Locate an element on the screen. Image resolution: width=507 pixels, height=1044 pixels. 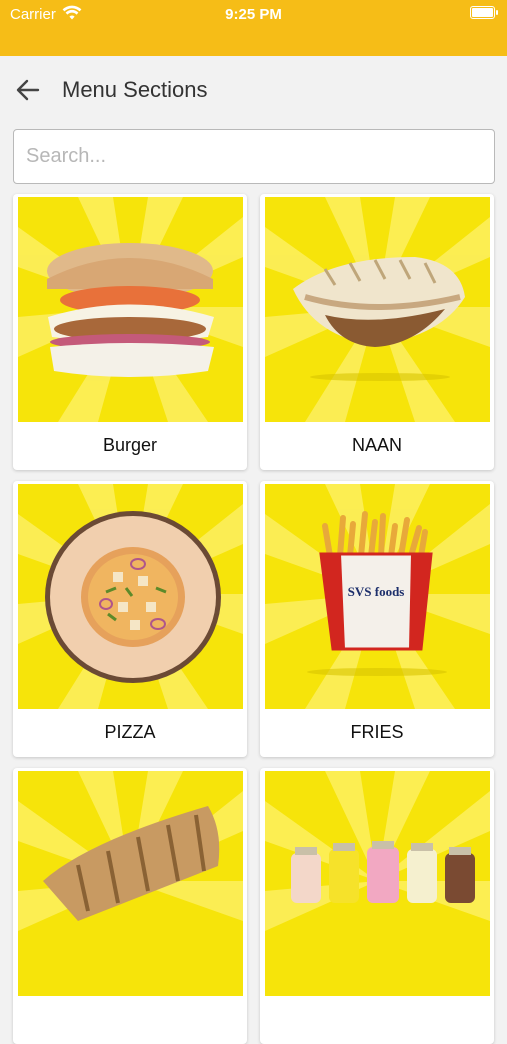
status-bar: Carrier 9:25 PM is located at coordinates (253, 28).